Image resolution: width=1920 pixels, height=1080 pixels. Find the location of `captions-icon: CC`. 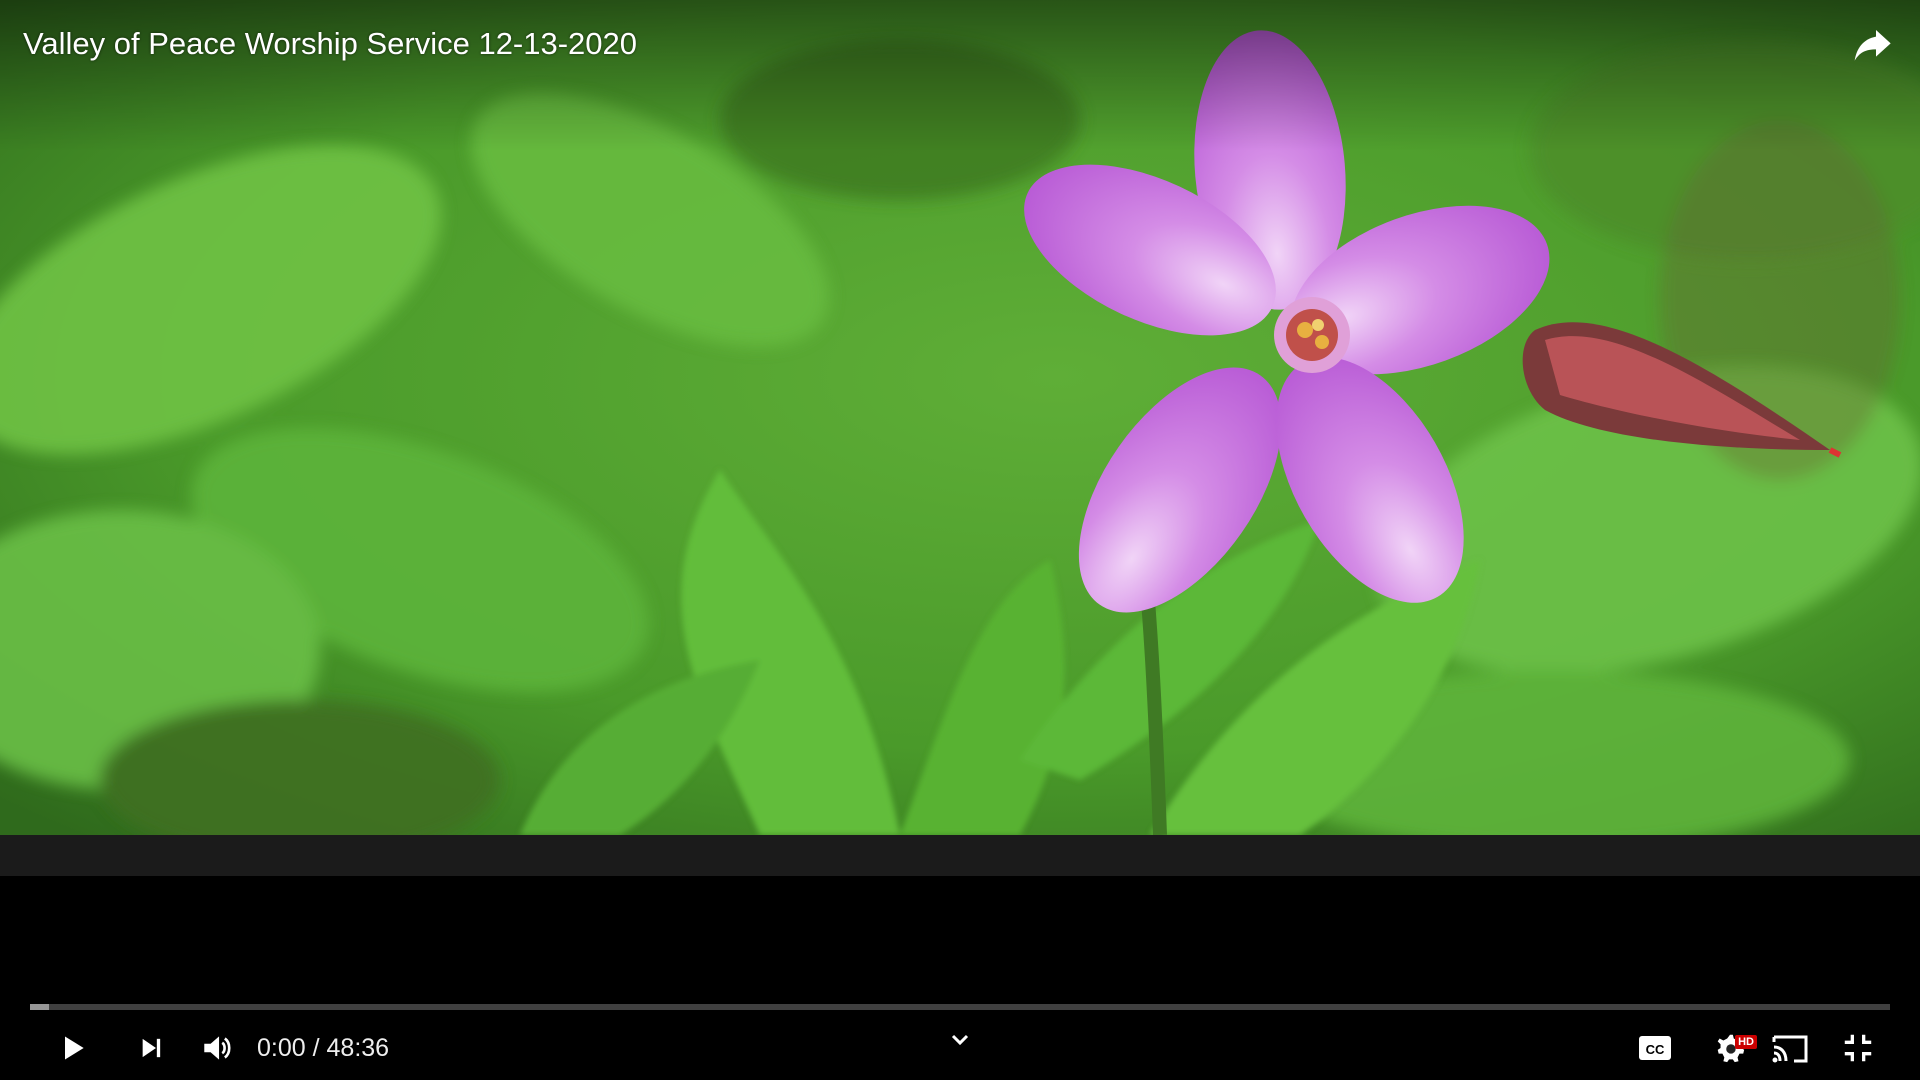

captions-icon: CC is located at coordinates (1655, 1048).